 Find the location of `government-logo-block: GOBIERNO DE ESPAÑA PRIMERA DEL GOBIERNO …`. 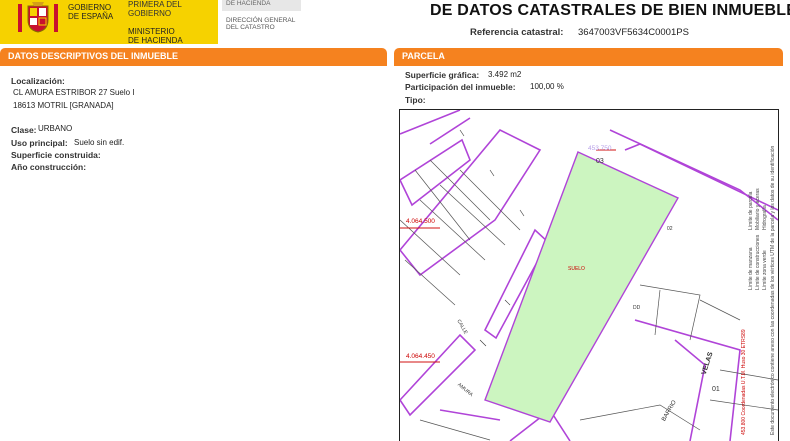

government-logo-block: GOBIERNO DE ESPAÑA PRIMERA DEL GOBIERNO … is located at coordinates (109, 22).